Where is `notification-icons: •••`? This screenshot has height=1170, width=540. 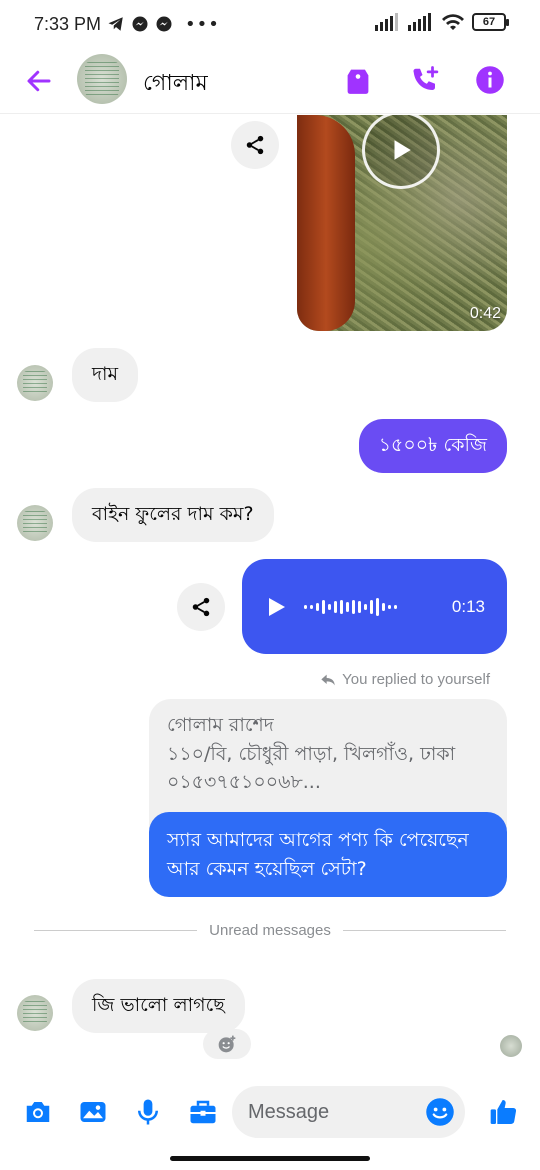
notification-icons: ••• is located at coordinates (163, 24).